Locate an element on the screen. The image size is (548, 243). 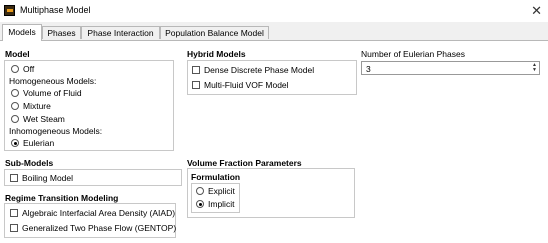
sub-models-heading: Sub-Models is located at coordinates (29, 163).